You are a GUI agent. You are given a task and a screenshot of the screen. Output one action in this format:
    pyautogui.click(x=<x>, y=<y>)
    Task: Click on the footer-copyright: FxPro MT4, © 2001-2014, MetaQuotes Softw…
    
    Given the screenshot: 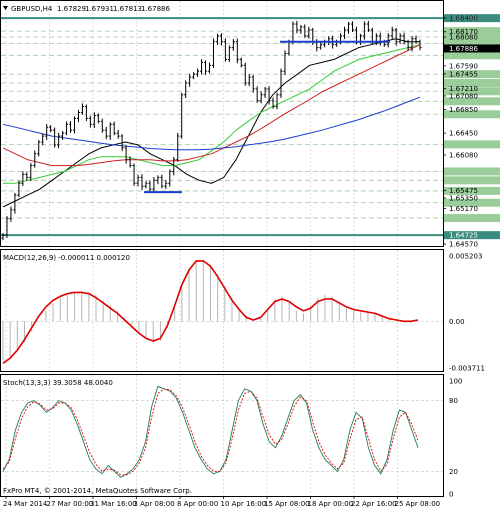 What is the action you would take?
    pyautogui.click(x=97, y=491)
    